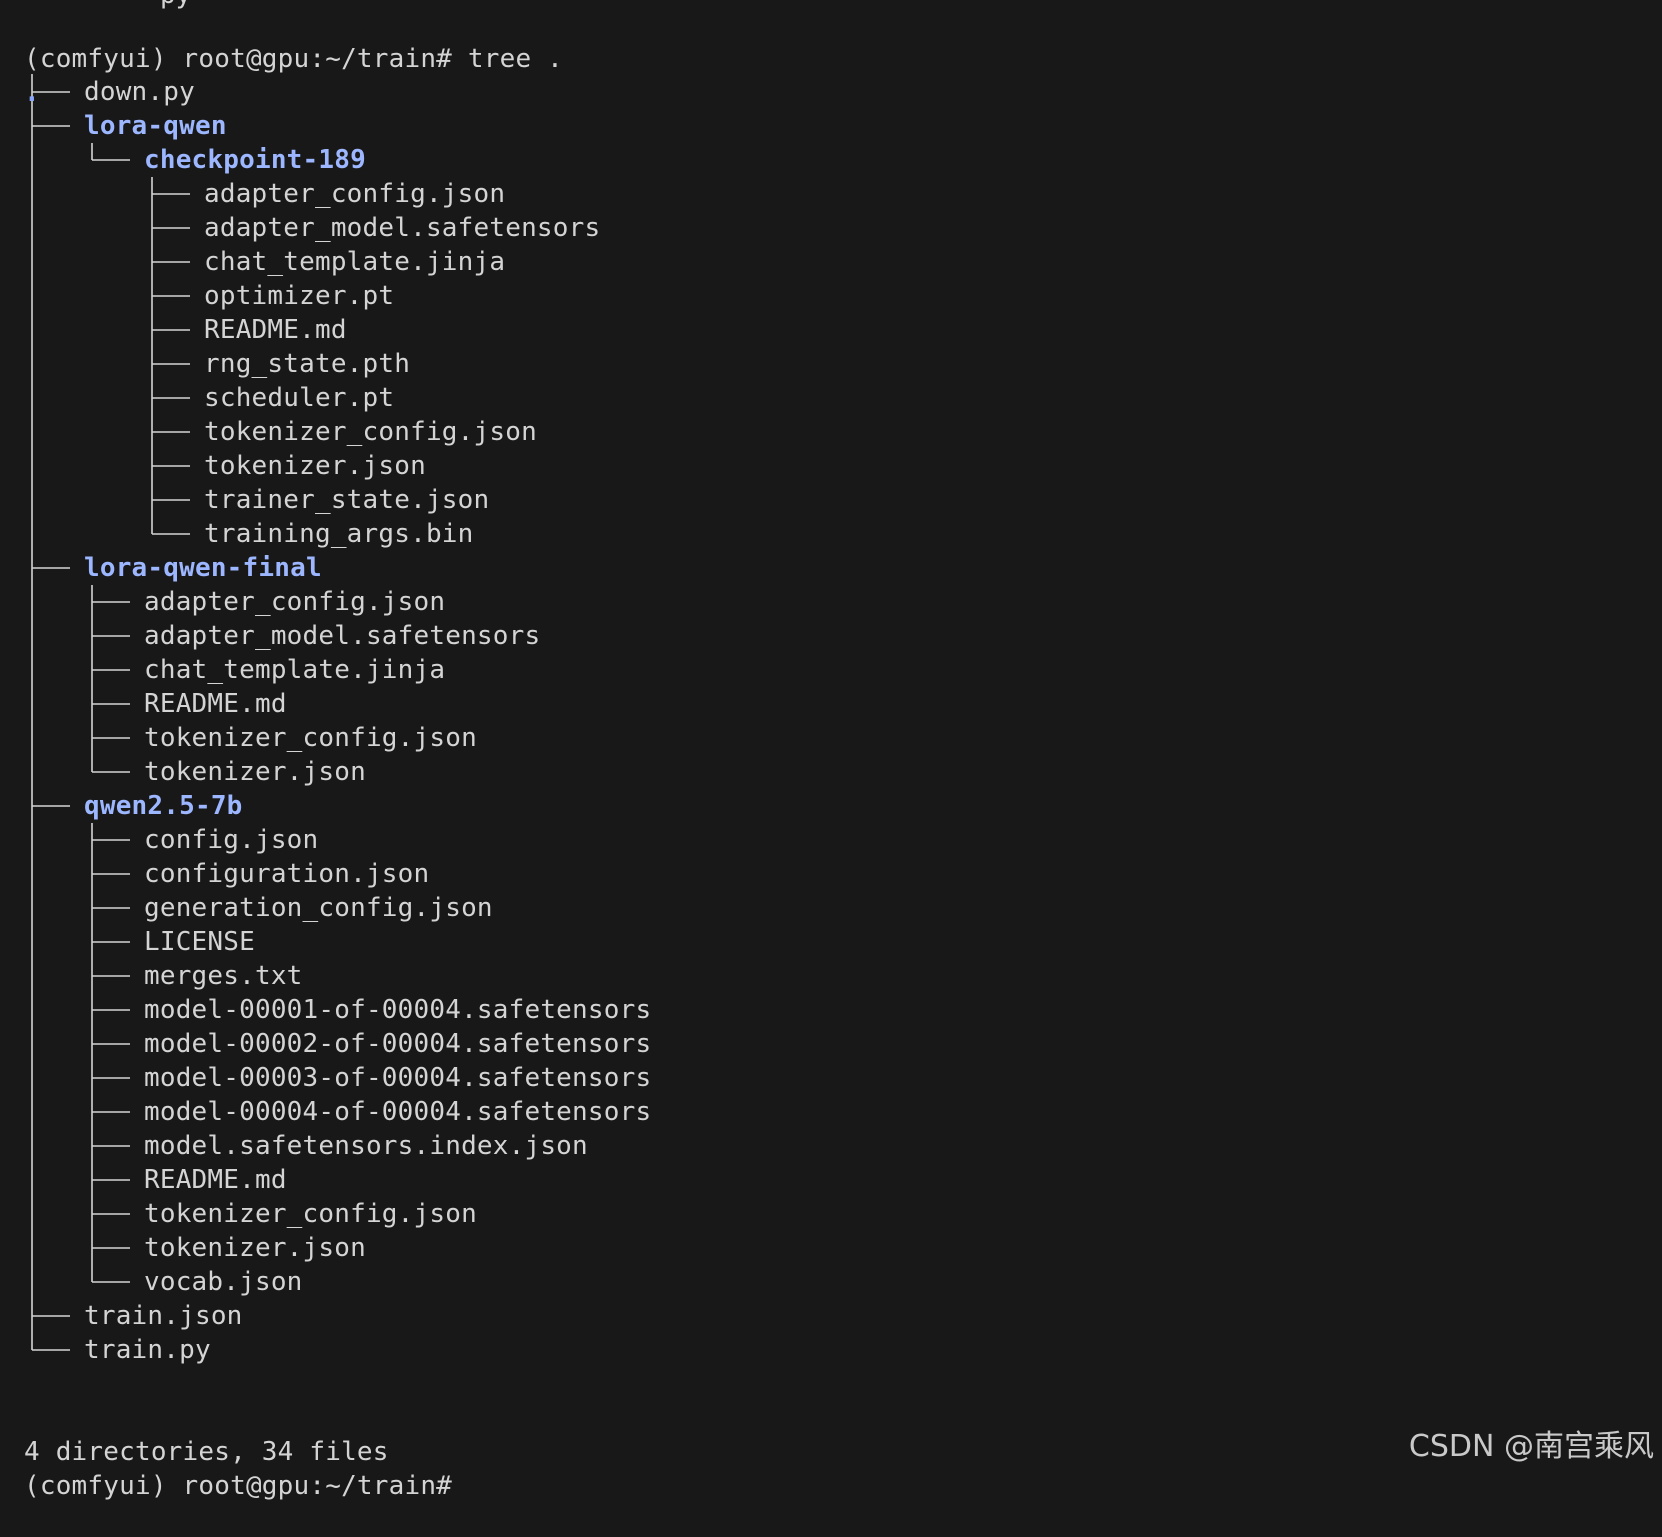 The width and height of the screenshot is (1662, 1537). Describe the element at coordinates (281, 41) in the screenshot. I see `command-line: (comfyui) root@gpu:~/train# tree .` at that location.